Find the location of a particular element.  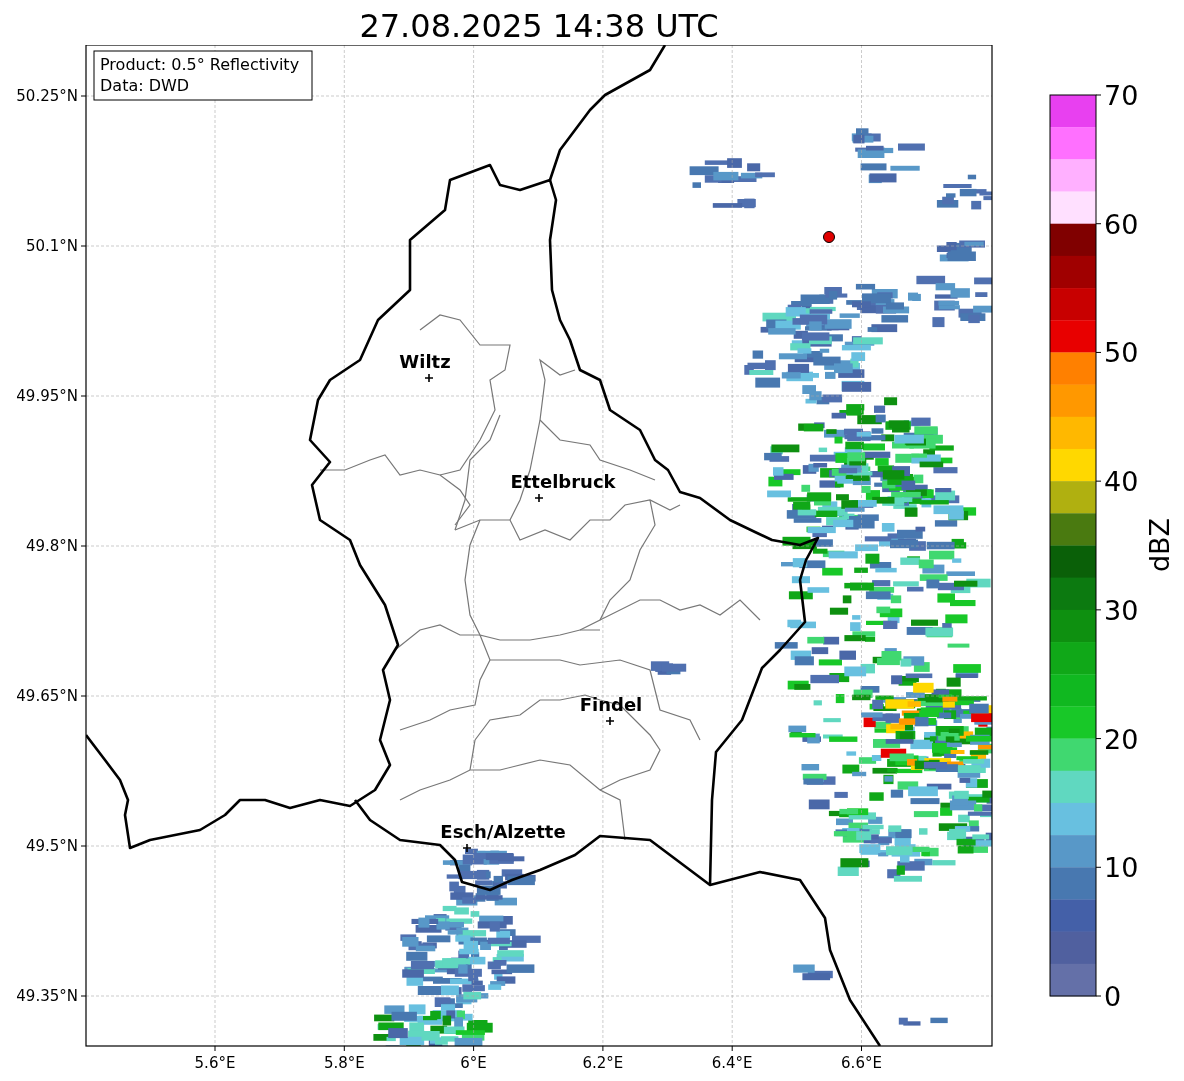

x-tick-label: 6.2°E is located at coordinates (603, 1063).